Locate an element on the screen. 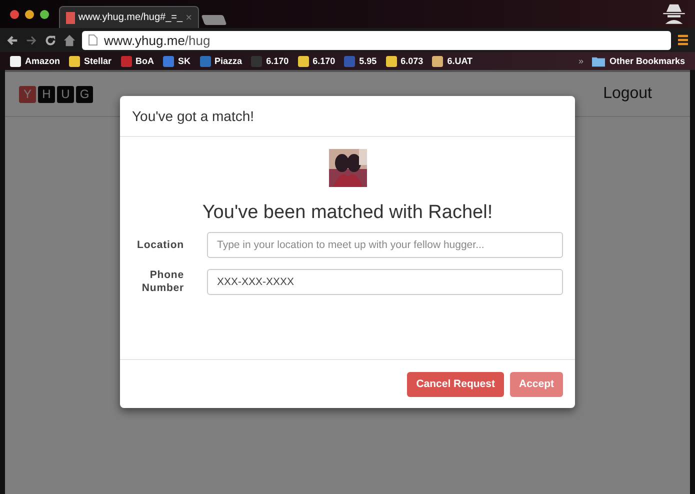 The height and width of the screenshot is (494, 695). field-label: Phone Number is located at coordinates (162, 282).